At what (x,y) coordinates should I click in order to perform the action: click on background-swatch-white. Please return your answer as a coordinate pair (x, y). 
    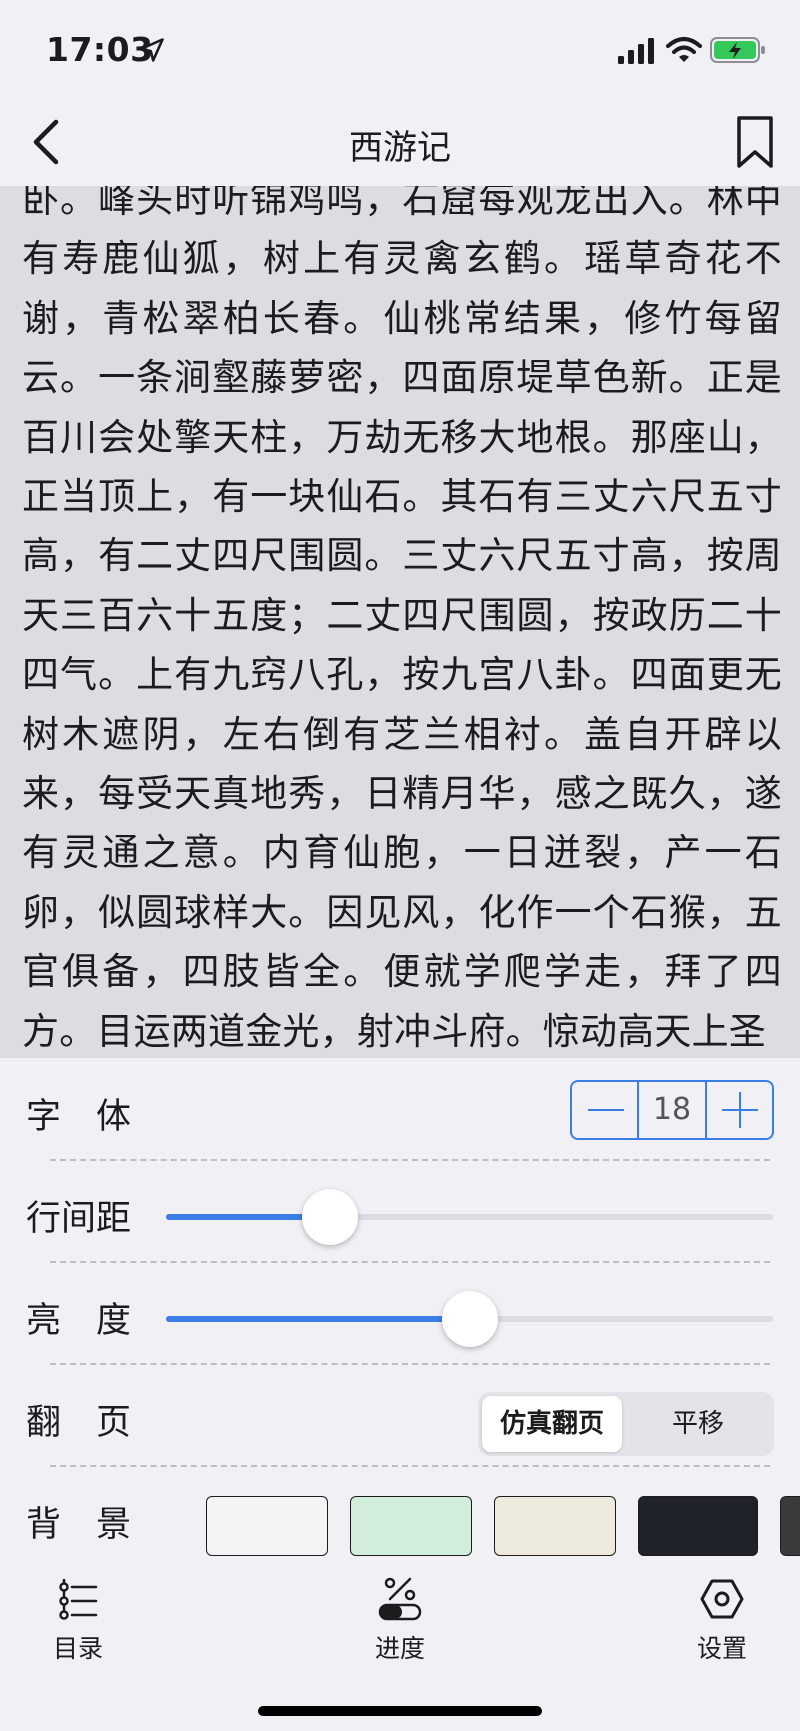
    Looking at the image, I should click on (267, 1526).